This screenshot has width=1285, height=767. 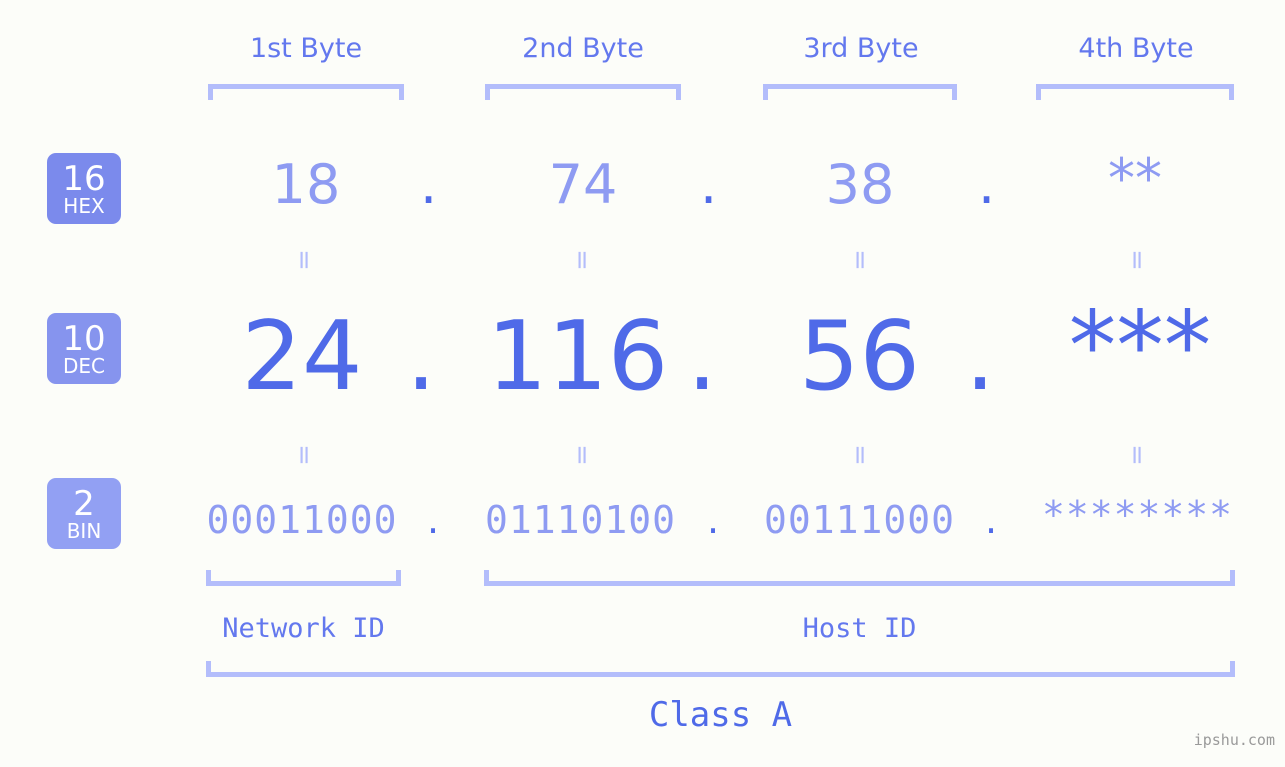 I want to click on equals-icon-dec-bin-3: =, so click(x=859, y=455).